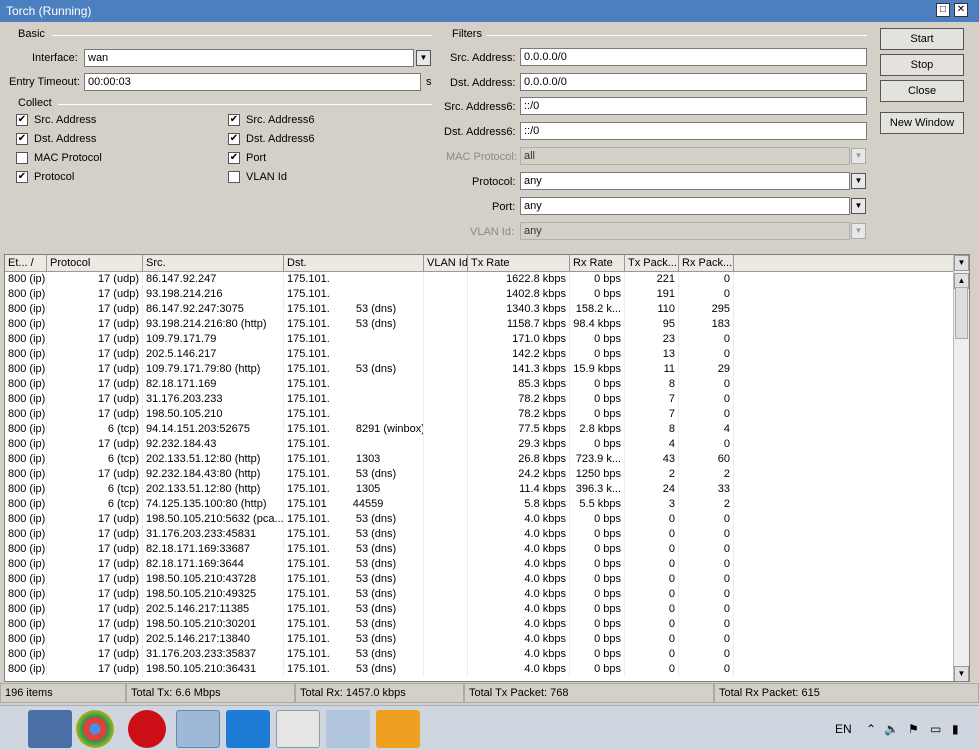  I want to click on table-cell: 98.4 kbps, so click(597, 324).